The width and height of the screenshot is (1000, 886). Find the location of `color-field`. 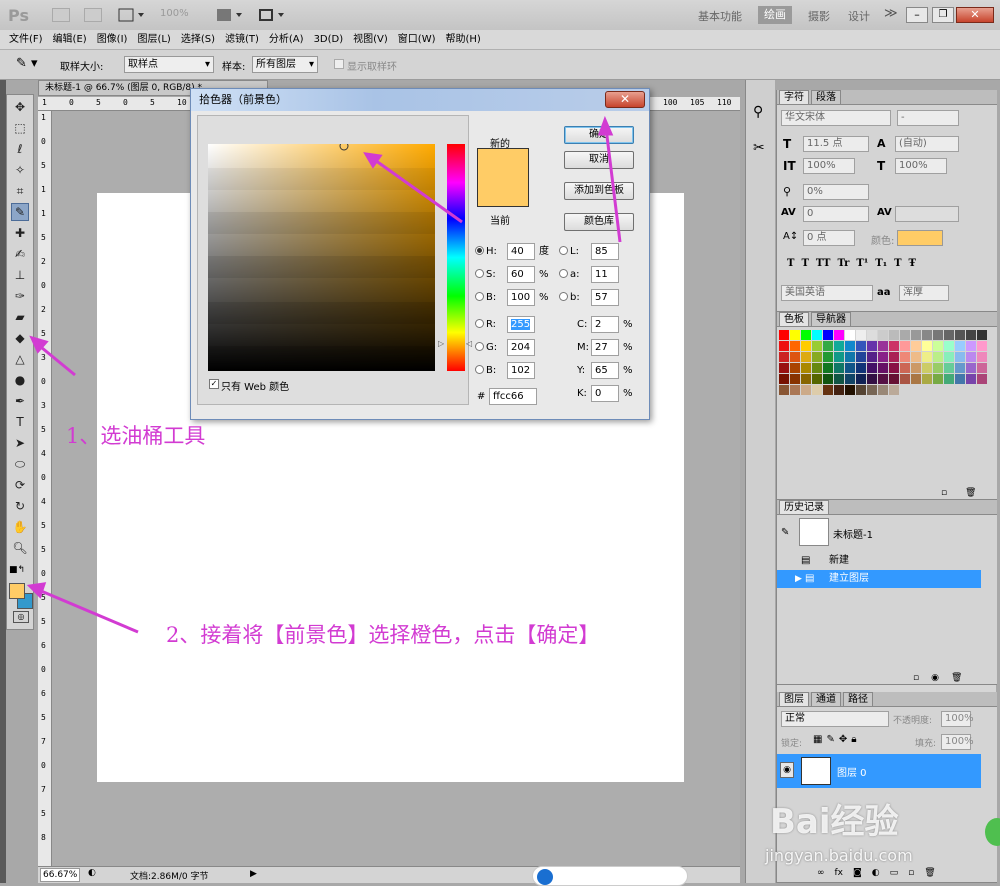

color-field is located at coordinates (321, 257).